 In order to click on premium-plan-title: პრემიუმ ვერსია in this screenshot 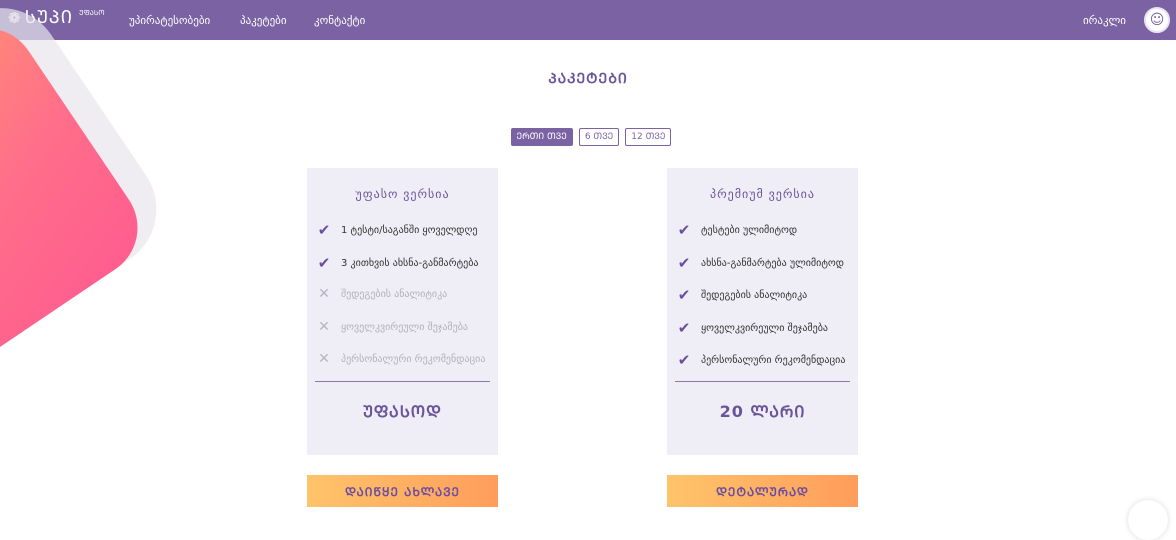, I will do `click(762, 194)`.